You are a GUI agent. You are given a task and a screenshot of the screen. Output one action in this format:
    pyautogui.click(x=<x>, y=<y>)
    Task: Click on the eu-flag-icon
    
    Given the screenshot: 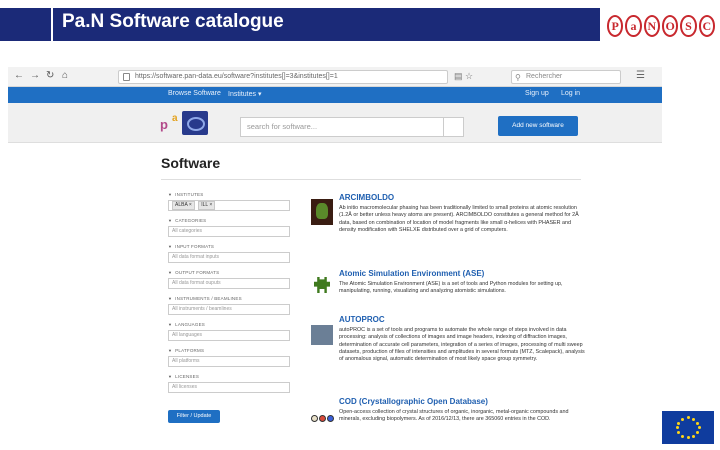 What is the action you would take?
    pyautogui.click(x=688, y=427)
    